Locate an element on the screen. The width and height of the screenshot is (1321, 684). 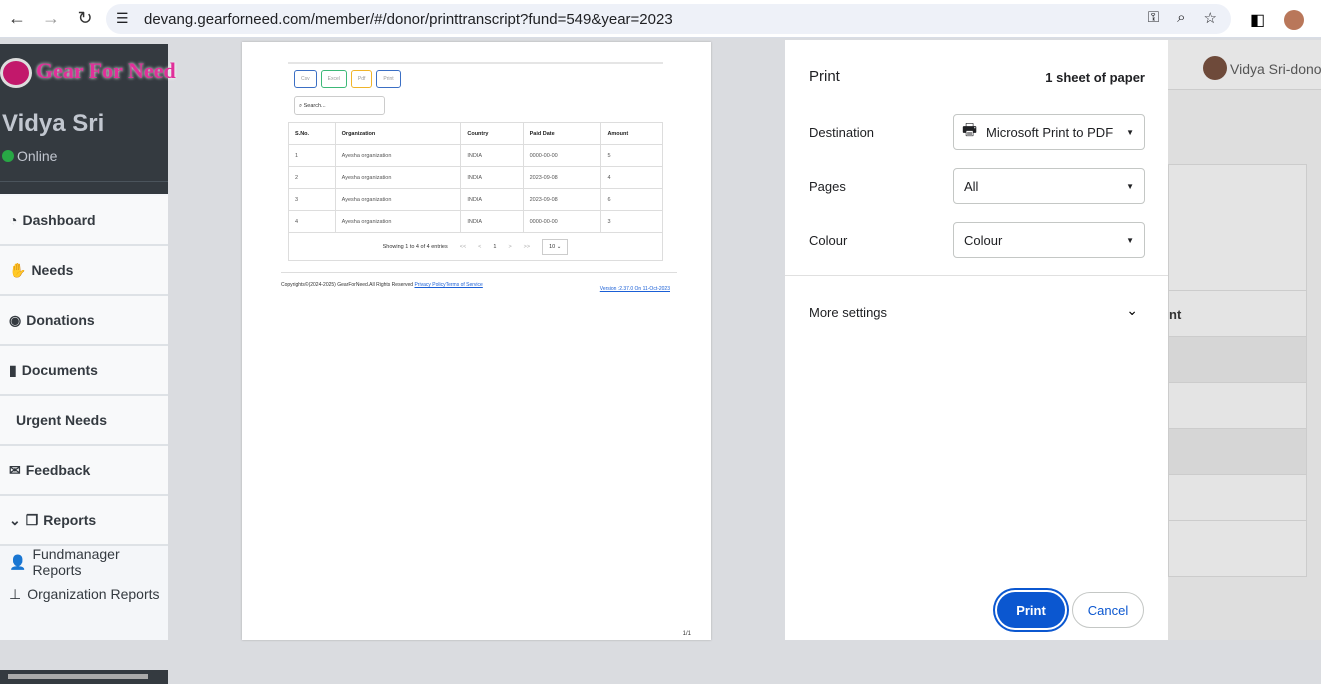
cancel-button: Cancel is located at coordinates (1108, 610).